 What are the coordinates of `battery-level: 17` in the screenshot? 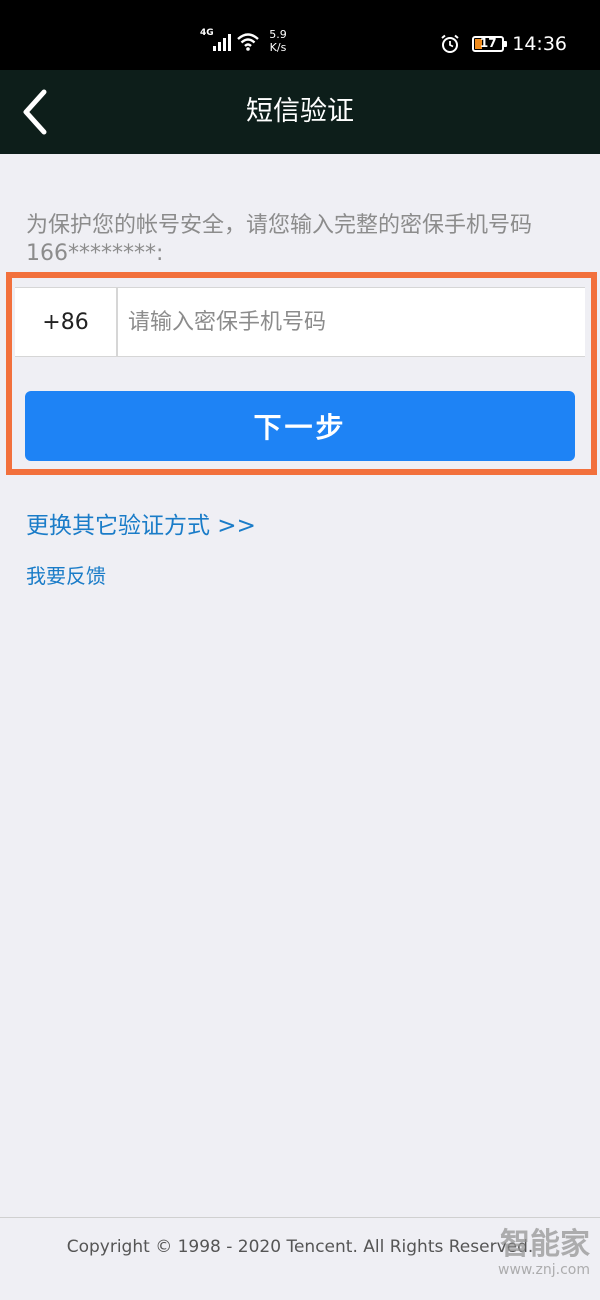 It's located at (488, 43).